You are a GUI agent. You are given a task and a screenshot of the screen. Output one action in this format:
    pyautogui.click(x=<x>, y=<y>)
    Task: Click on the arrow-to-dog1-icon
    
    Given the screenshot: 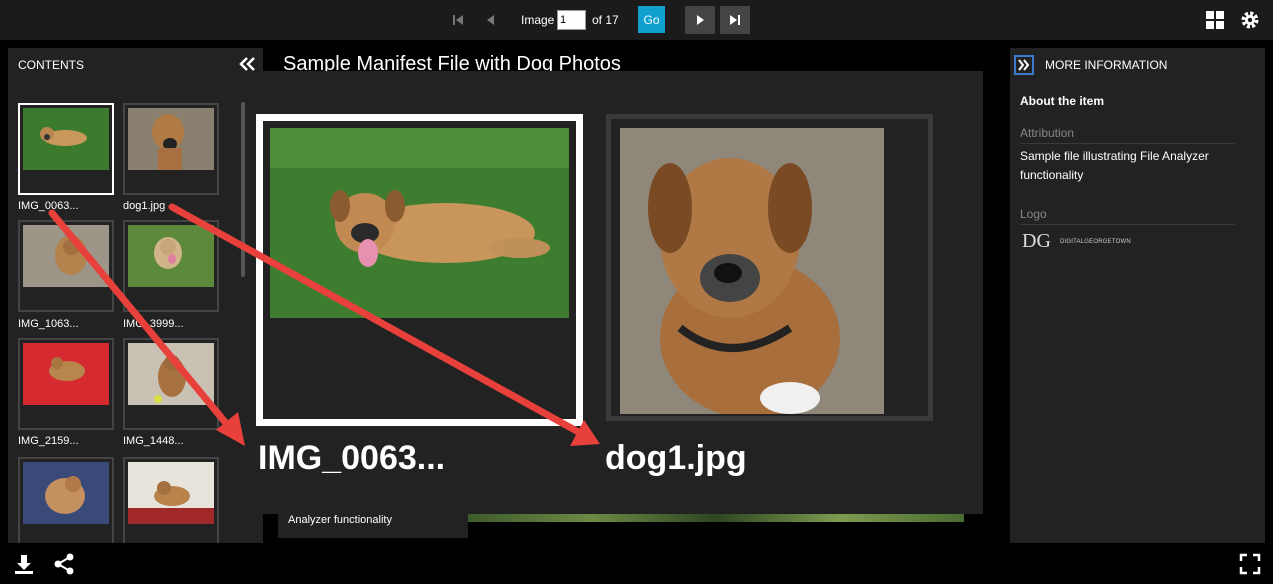 What is the action you would take?
    pyautogui.click(x=377, y=320)
    